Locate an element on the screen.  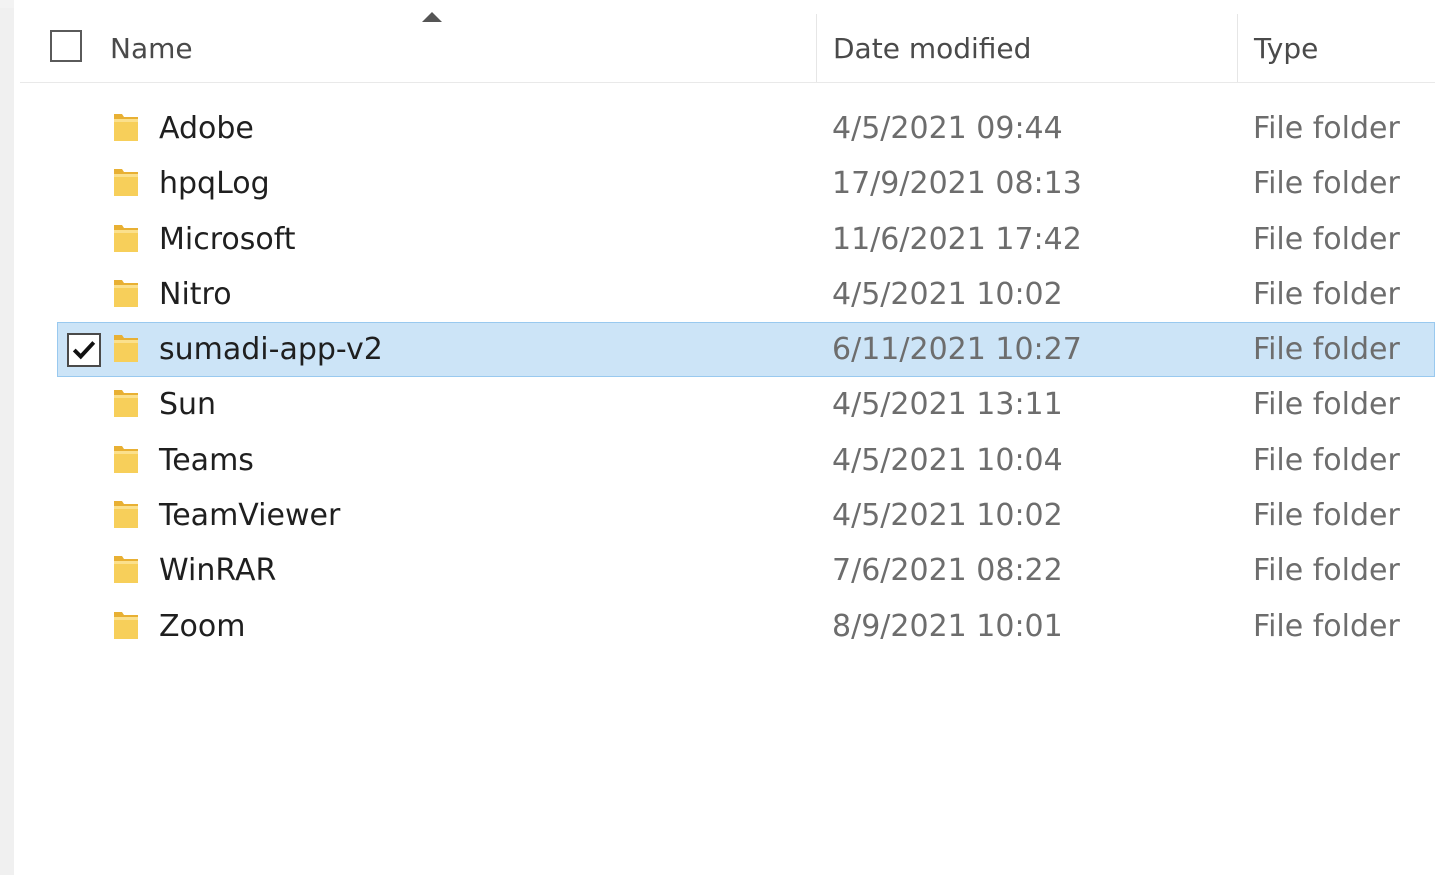
file-row: Adobe 4/5/2021 09:44 File folder is located at coordinates (717, 128).